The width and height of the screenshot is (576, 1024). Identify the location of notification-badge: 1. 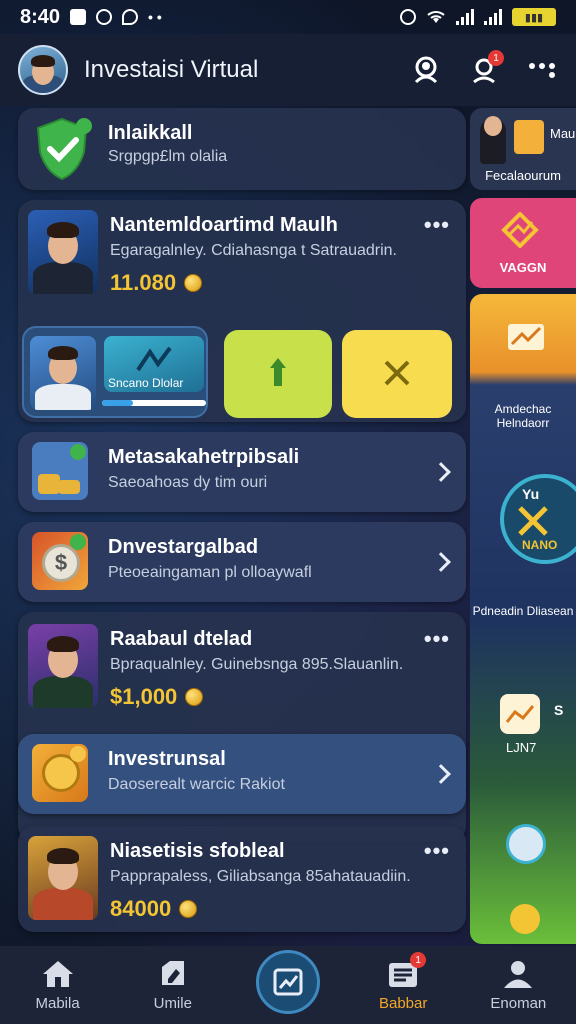
(496, 58).